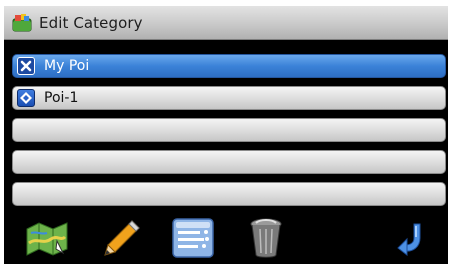 This screenshot has height=268, width=452. Describe the element at coordinates (61, 98) in the screenshot. I see `category-label: Poi-1` at that location.